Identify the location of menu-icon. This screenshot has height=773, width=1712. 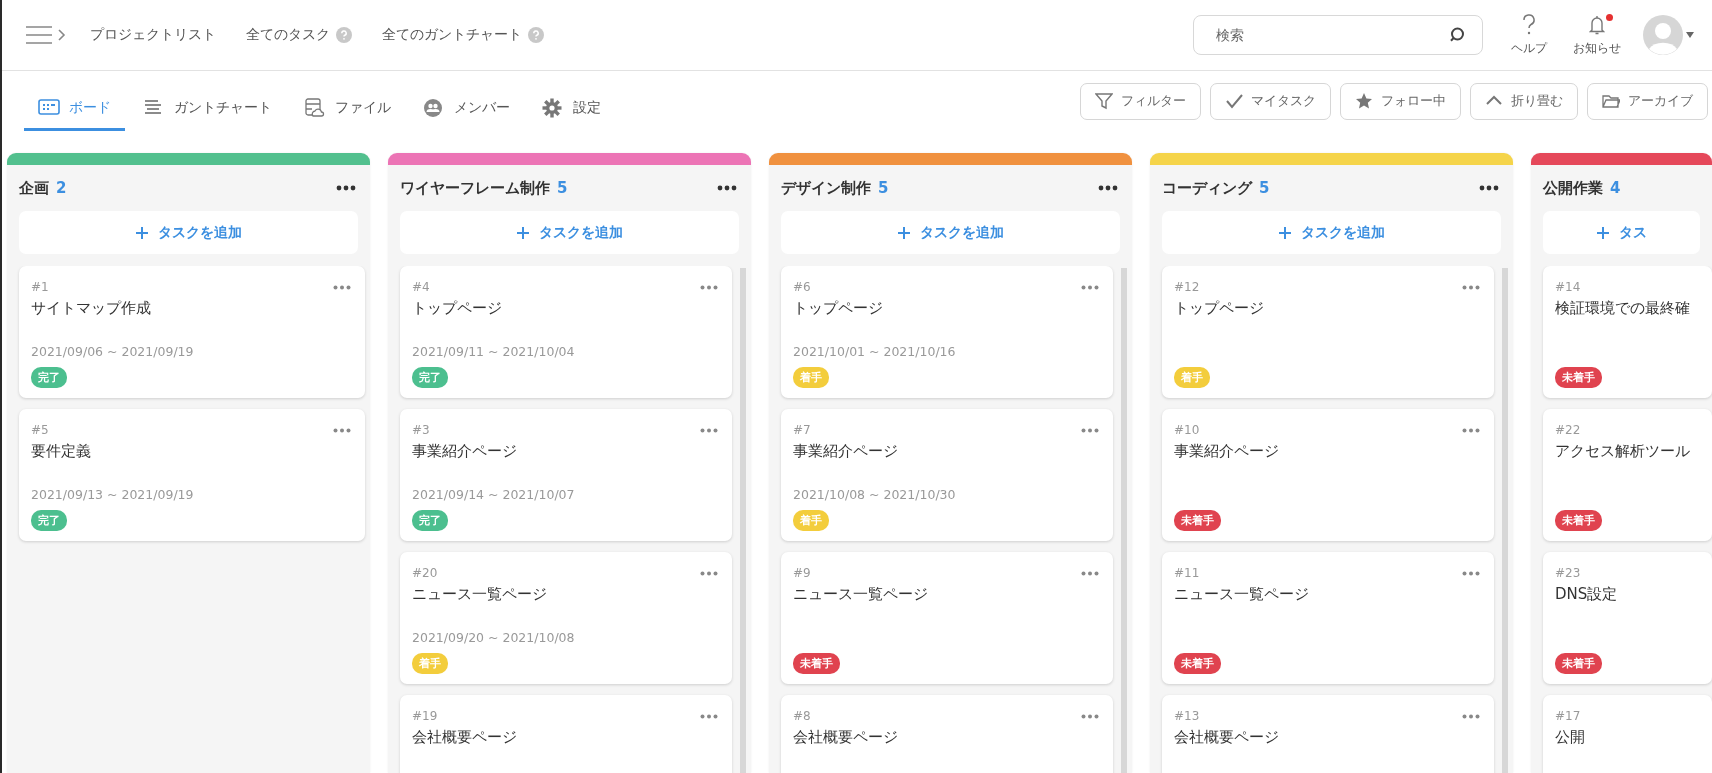
(46, 35).